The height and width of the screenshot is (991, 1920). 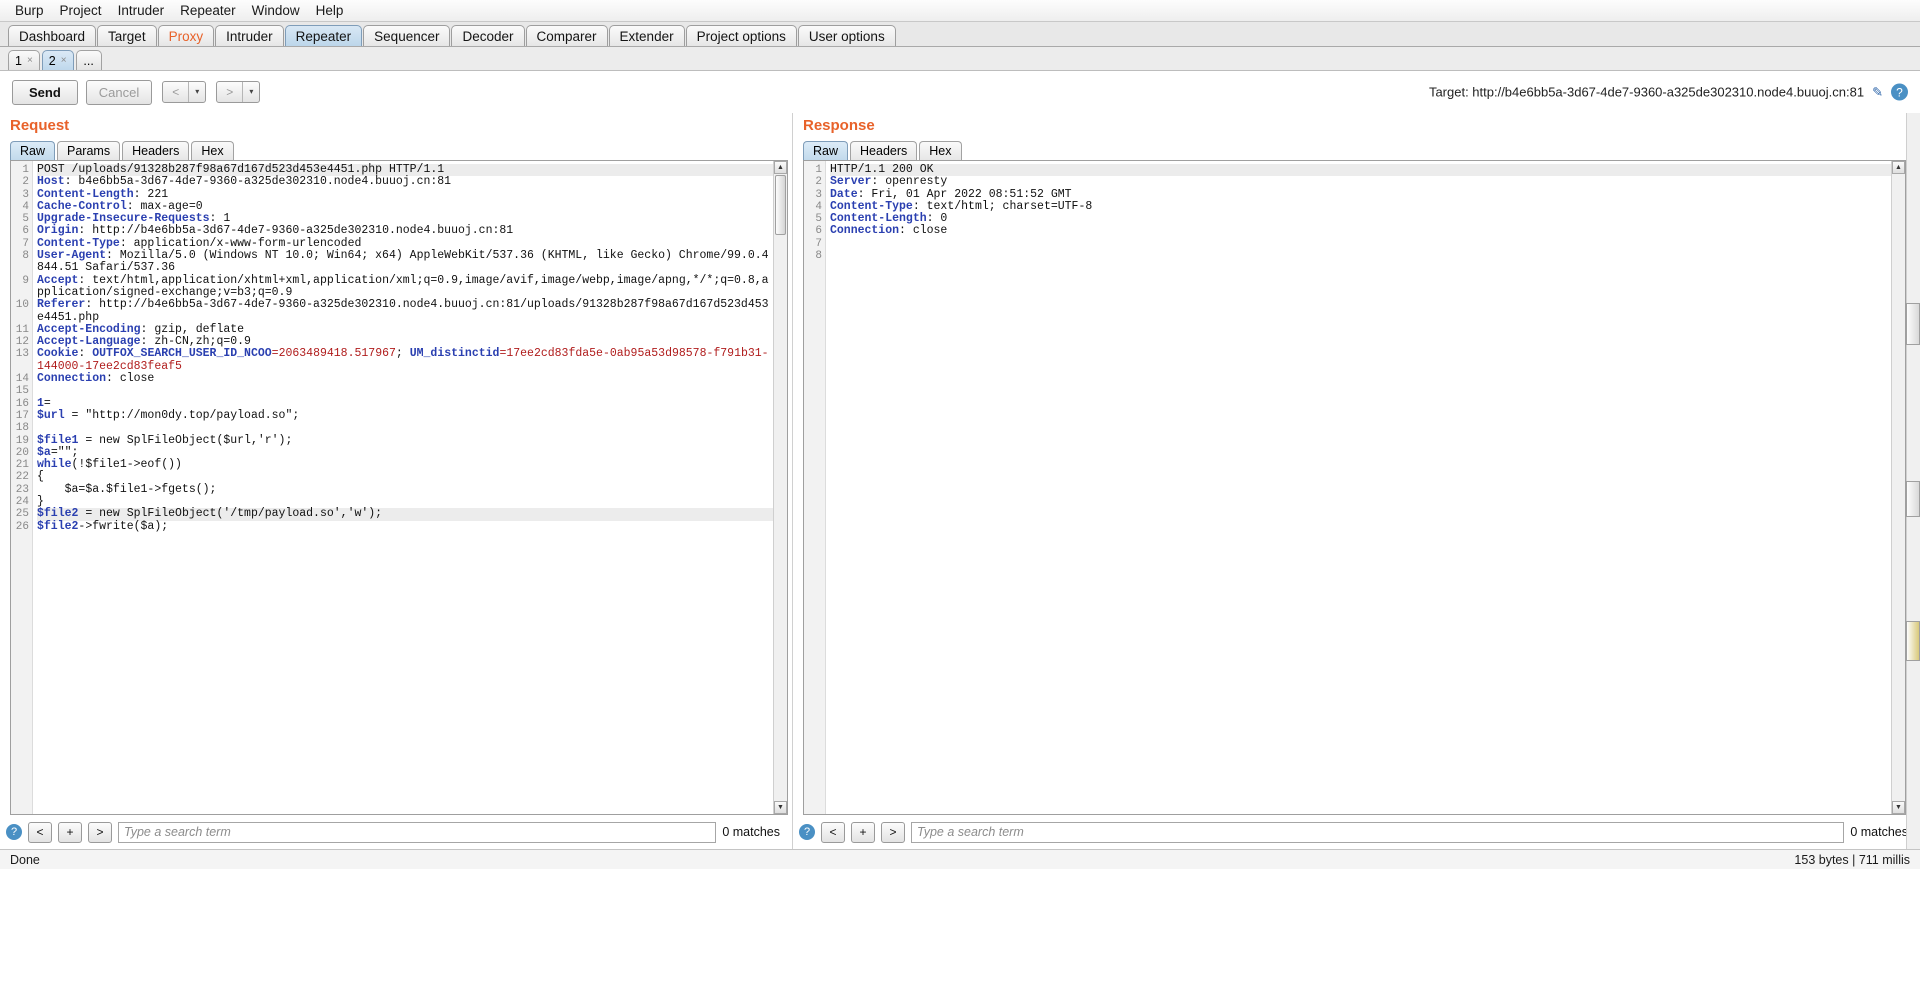 I want to click on main-tab-label: Decoder, so click(x=488, y=36).